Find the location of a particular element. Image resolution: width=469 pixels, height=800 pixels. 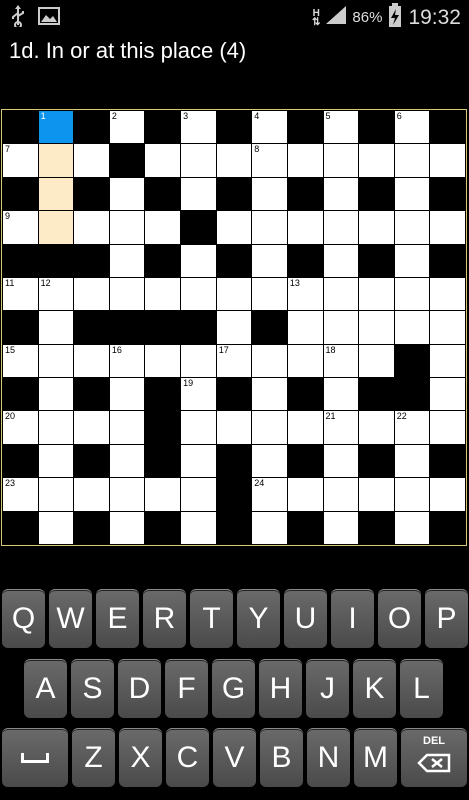

grid-cell: 7 is located at coordinates (20, 160).